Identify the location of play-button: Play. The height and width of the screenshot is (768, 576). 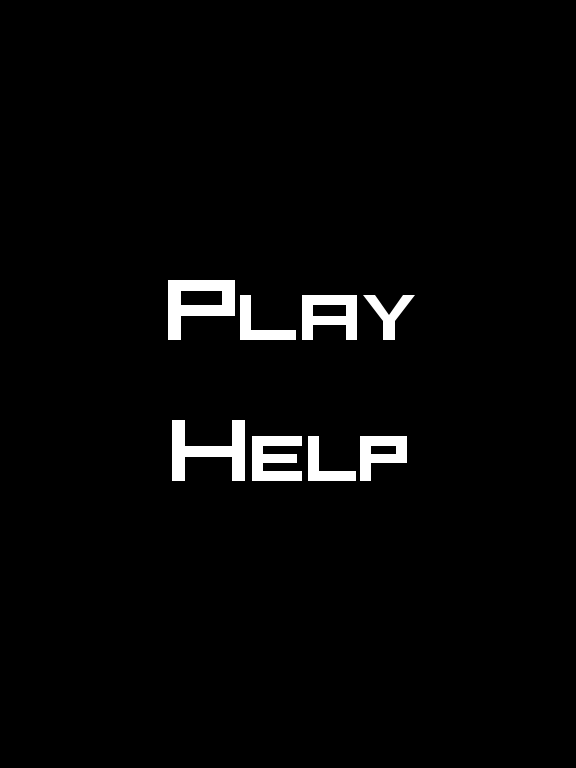
(288, 310).